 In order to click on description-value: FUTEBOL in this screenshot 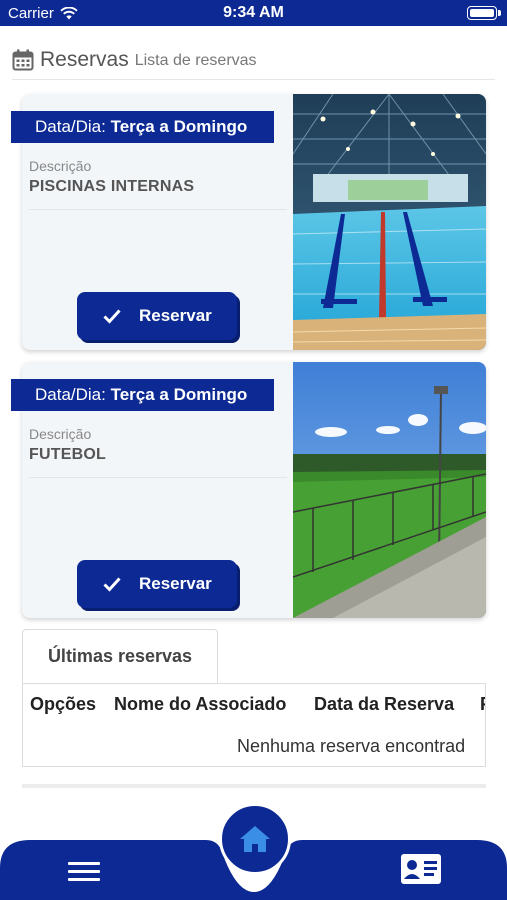, I will do `click(67, 454)`.